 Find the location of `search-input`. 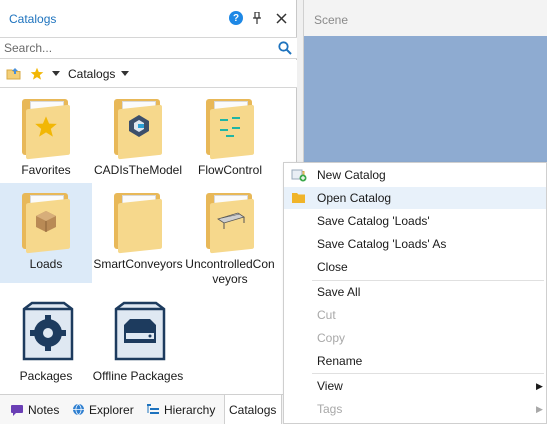

search-input is located at coordinates (138, 48).